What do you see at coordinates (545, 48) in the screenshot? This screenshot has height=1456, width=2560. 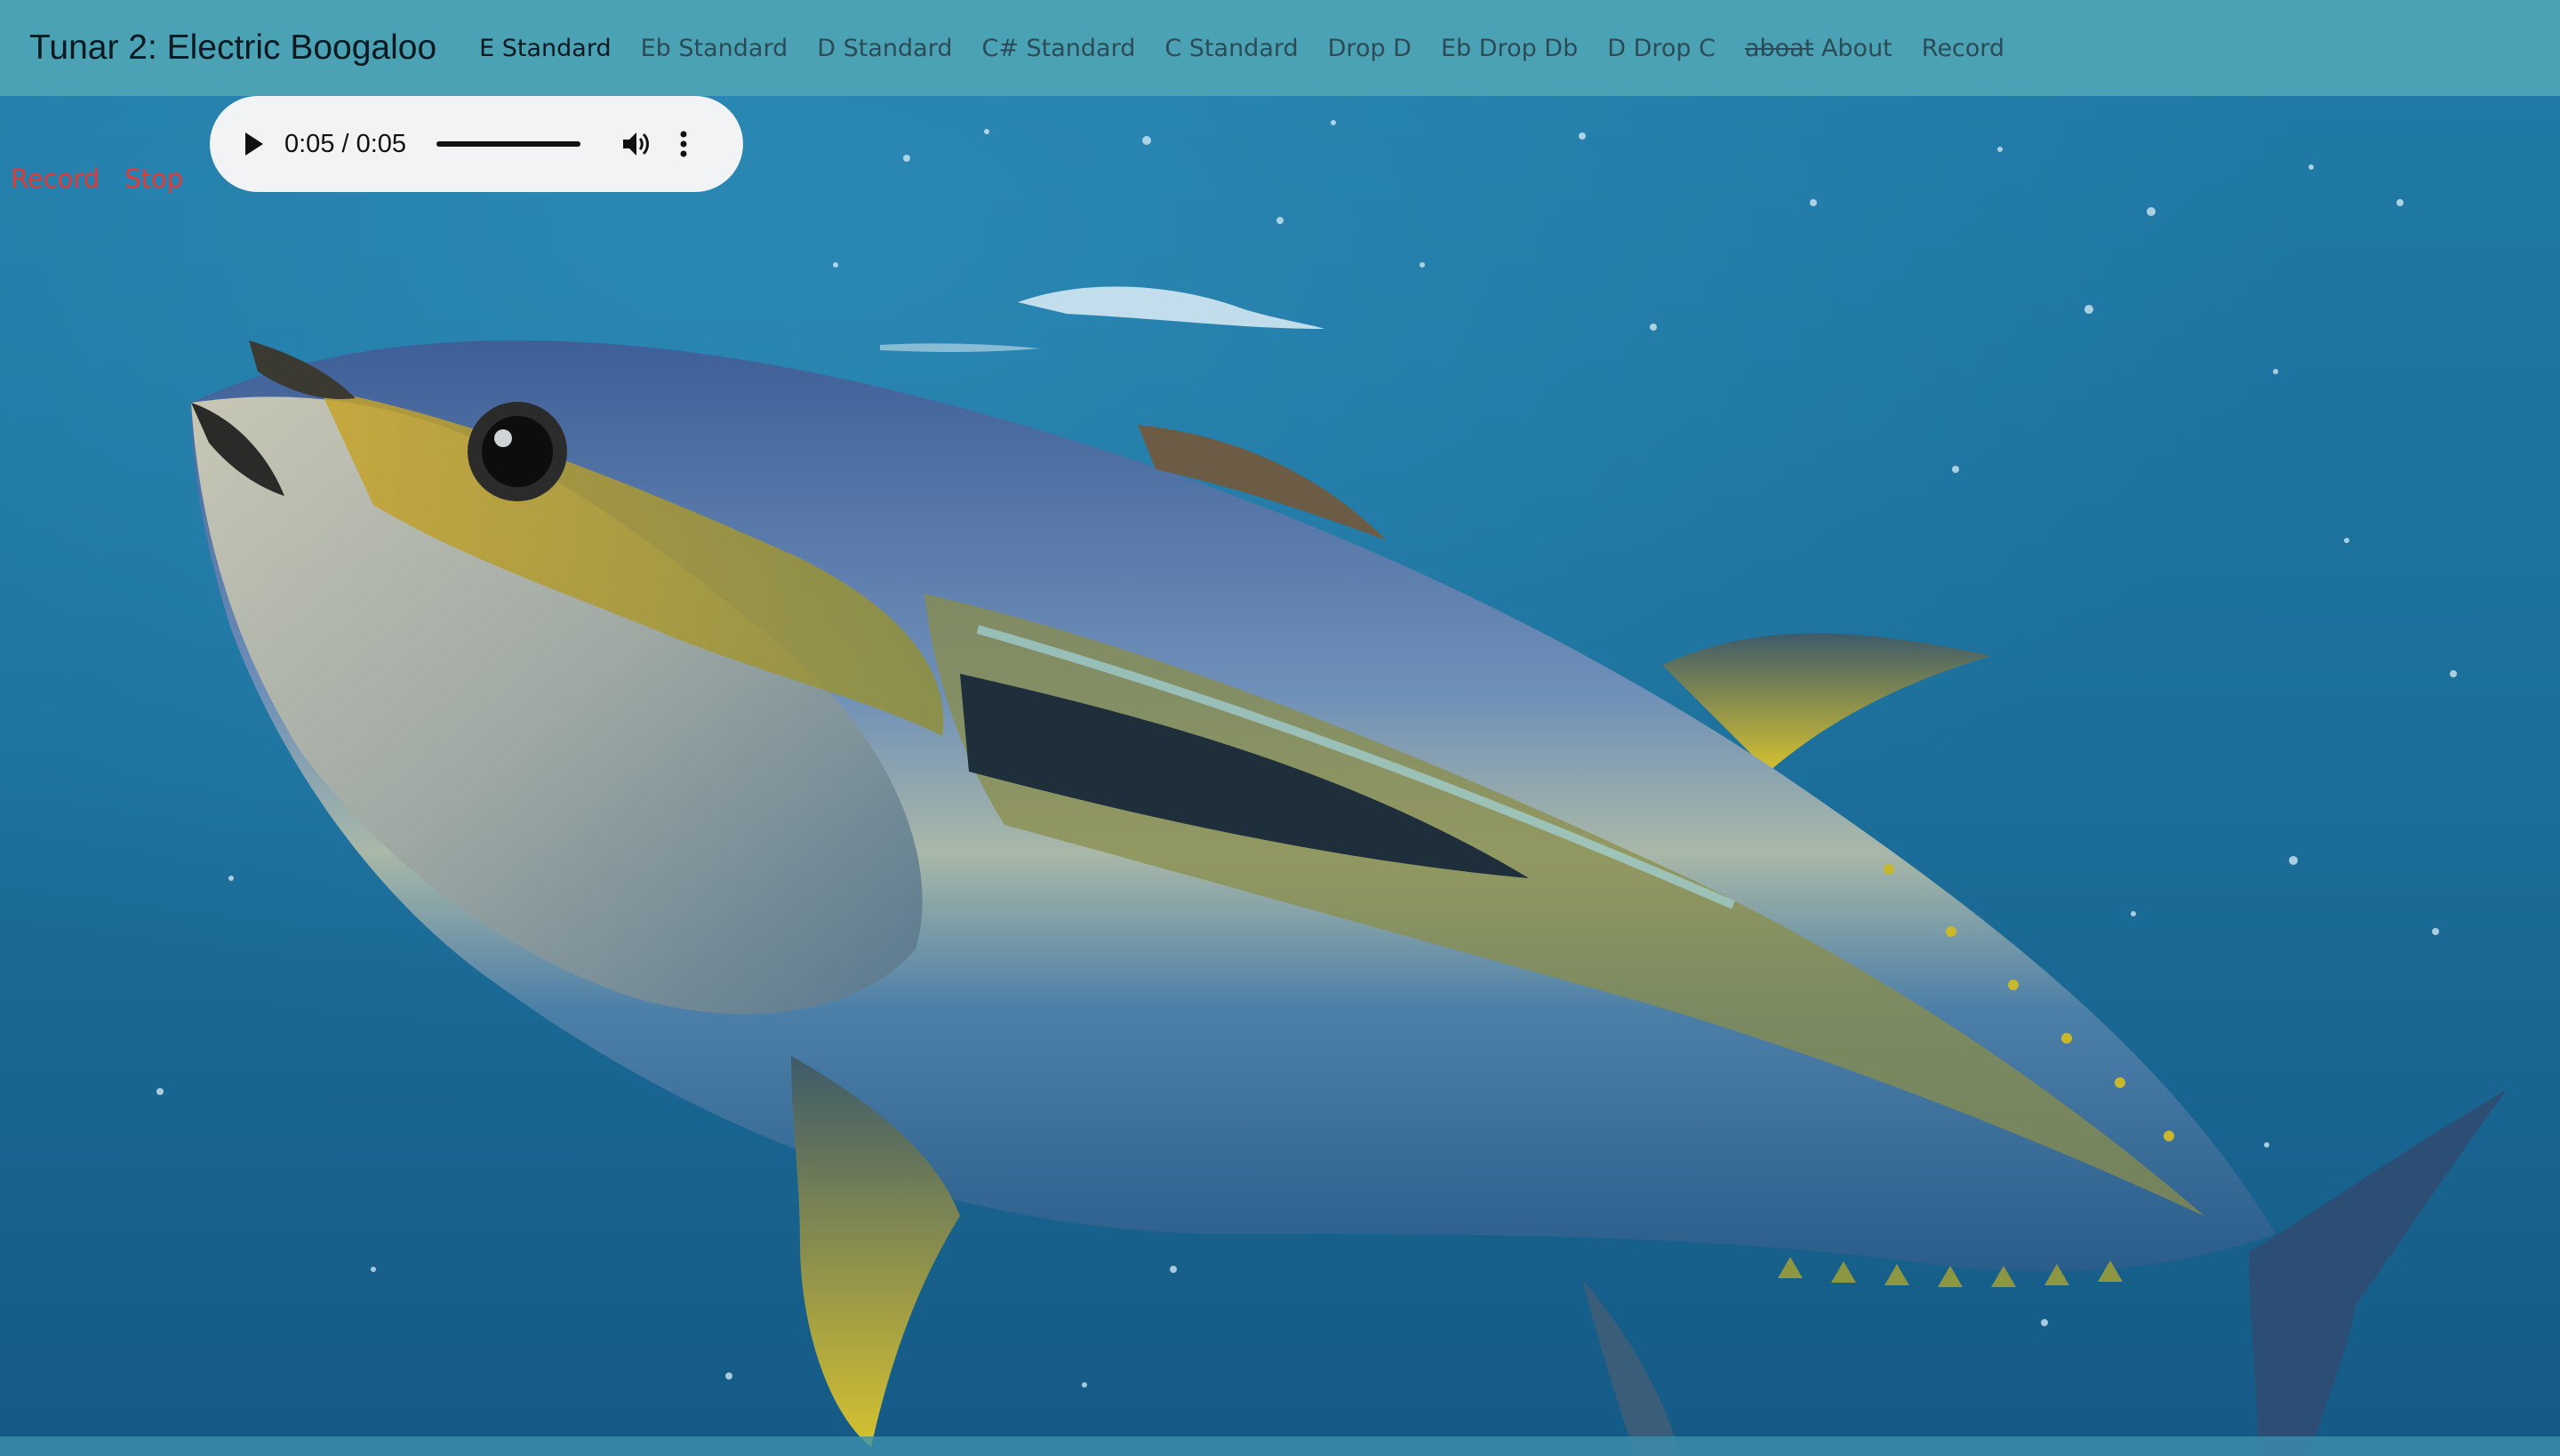 I see `nav-link-e-standard: E Standard` at bounding box center [545, 48].